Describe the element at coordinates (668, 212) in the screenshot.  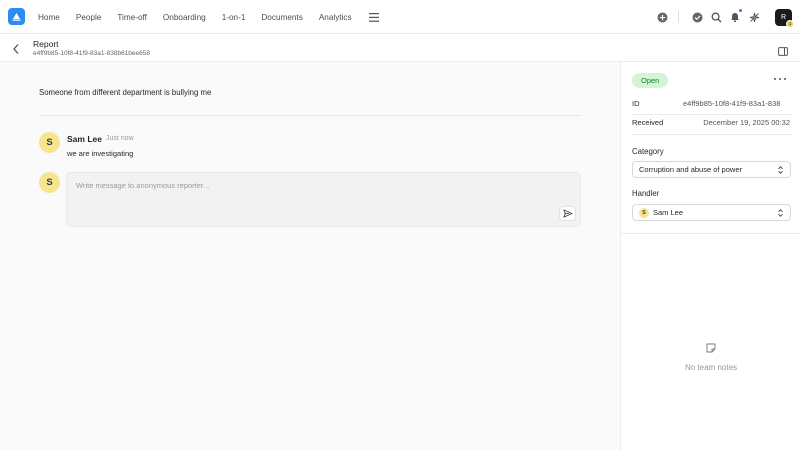
I see `handler-value: Sam Lee` at that location.